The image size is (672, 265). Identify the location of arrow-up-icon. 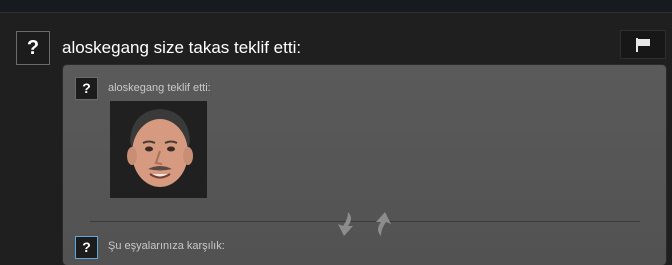
(383, 224).